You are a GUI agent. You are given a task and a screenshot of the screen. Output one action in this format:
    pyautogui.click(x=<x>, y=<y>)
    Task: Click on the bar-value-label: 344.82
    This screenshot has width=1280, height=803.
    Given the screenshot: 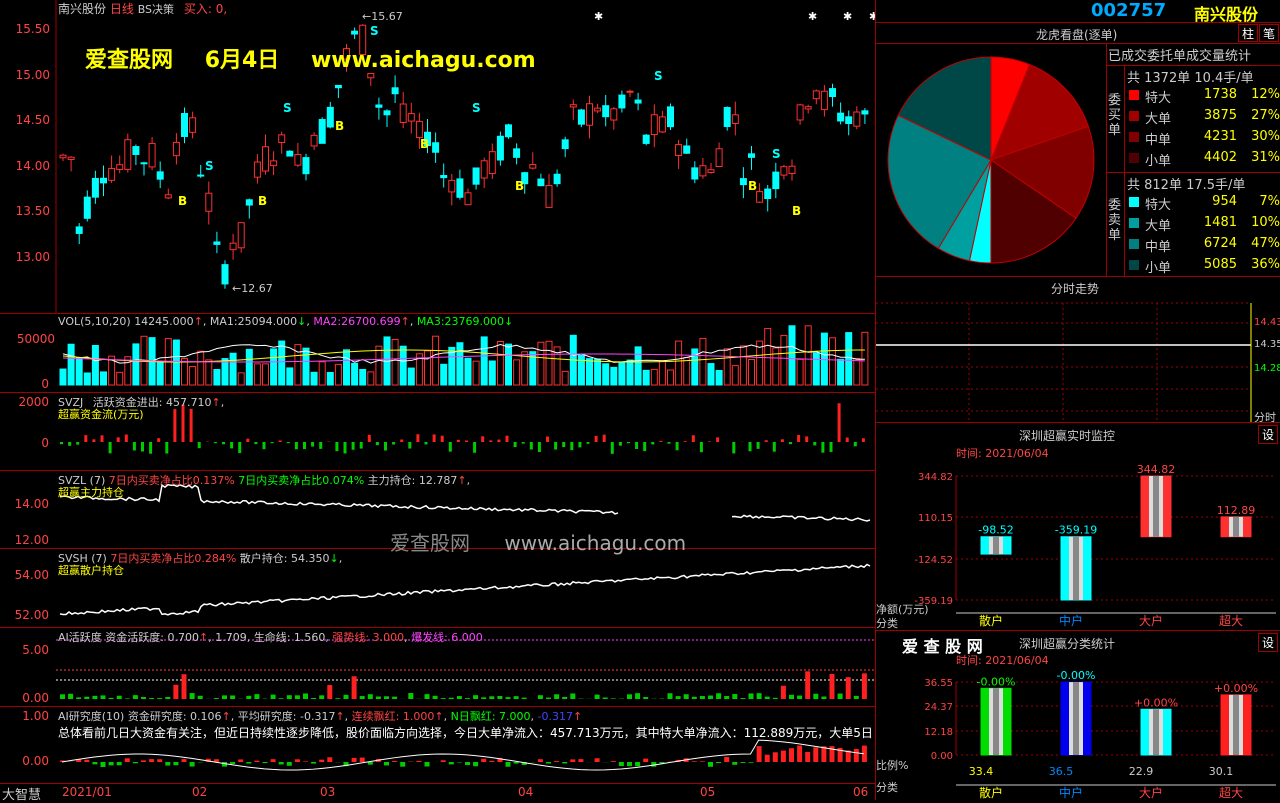 What is the action you would take?
    pyautogui.click(x=1156, y=469)
    